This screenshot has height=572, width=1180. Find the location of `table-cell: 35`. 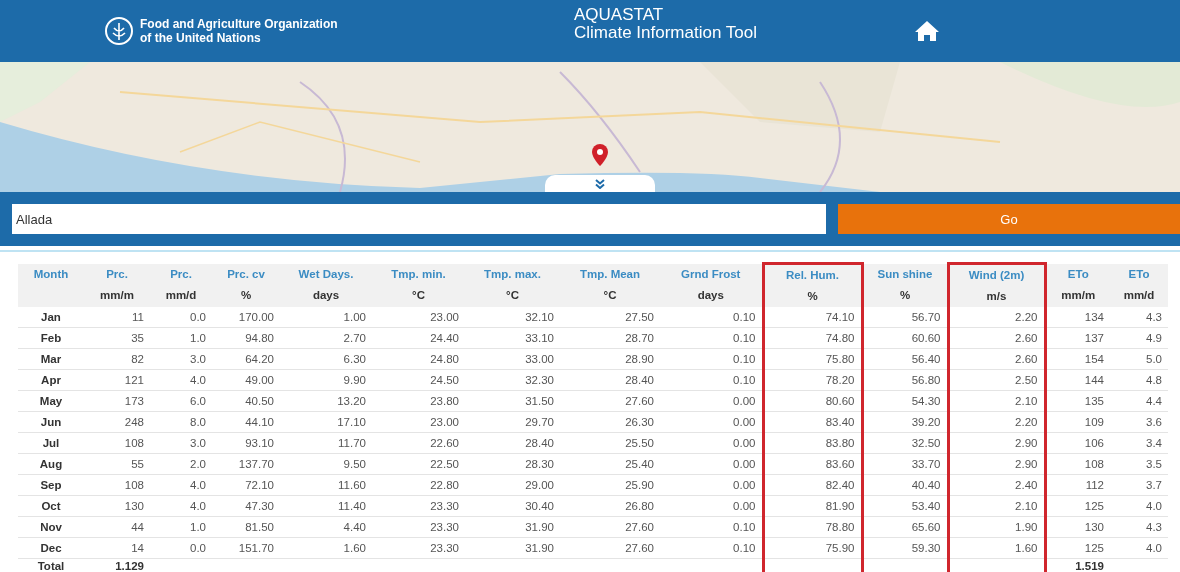

table-cell: 35 is located at coordinates (117, 338).